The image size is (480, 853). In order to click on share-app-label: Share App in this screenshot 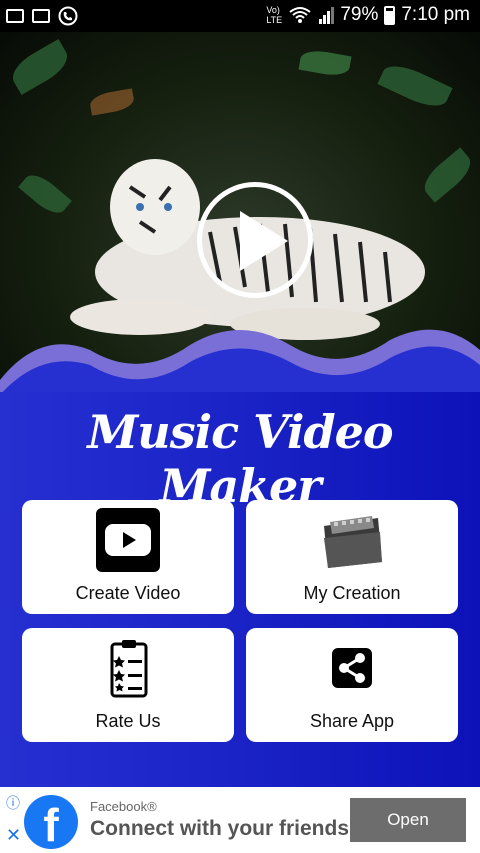, I will do `click(352, 721)`.